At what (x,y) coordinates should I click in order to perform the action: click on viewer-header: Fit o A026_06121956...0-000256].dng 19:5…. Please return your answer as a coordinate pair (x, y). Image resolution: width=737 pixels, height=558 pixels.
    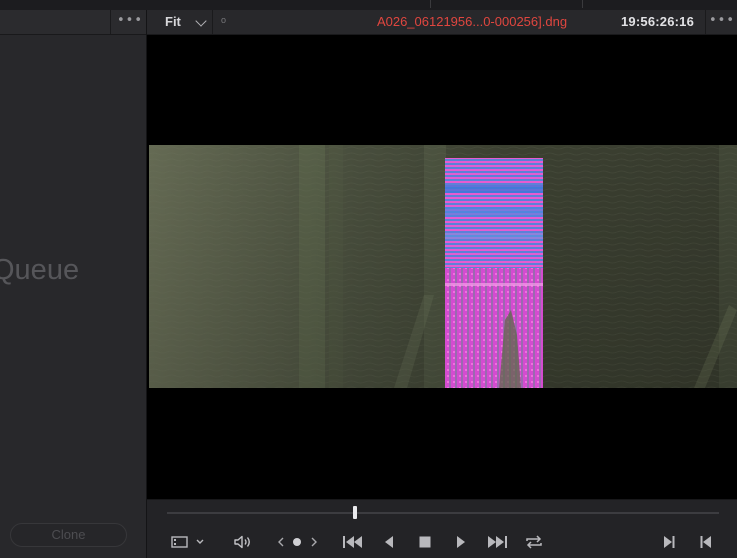
    Looking at the image, I should click on (442, 22).